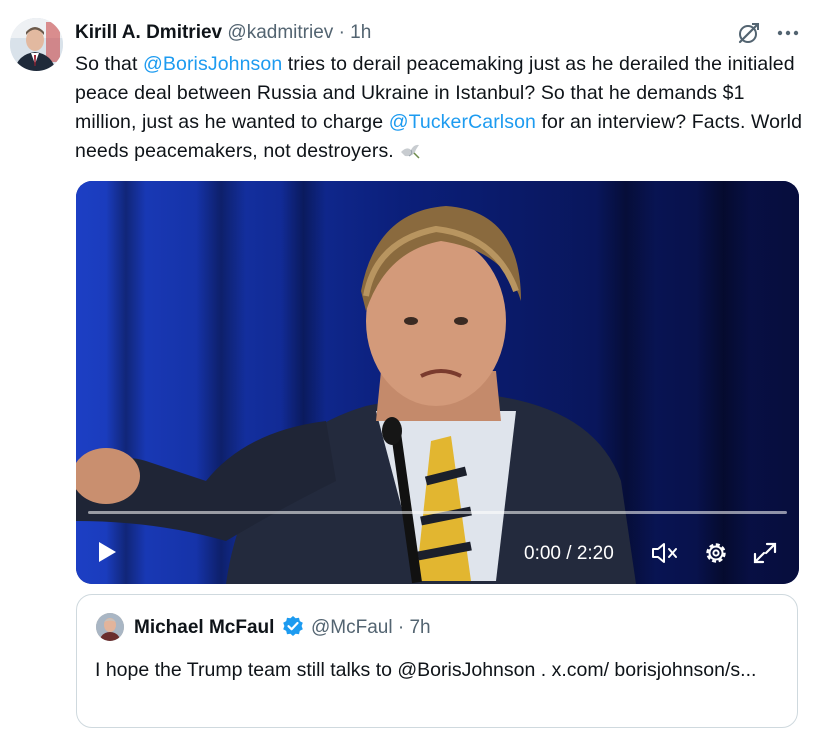 The image size is (827, 730). What do you see at coordinates (352, 627) in the screenshot?
I see `quoted-author-handle: @McFaul` at bounding box center [352, 627].